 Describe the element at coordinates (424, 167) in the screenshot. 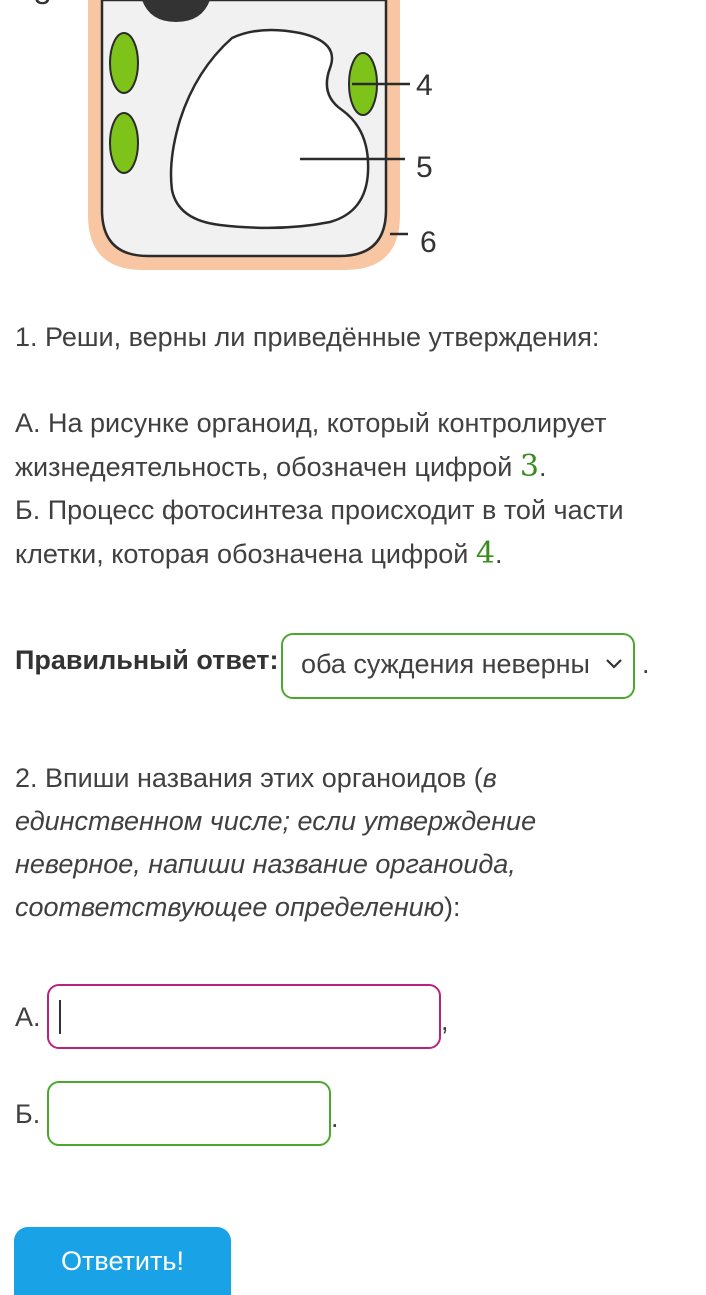

I see `label-5: 5` at that location.